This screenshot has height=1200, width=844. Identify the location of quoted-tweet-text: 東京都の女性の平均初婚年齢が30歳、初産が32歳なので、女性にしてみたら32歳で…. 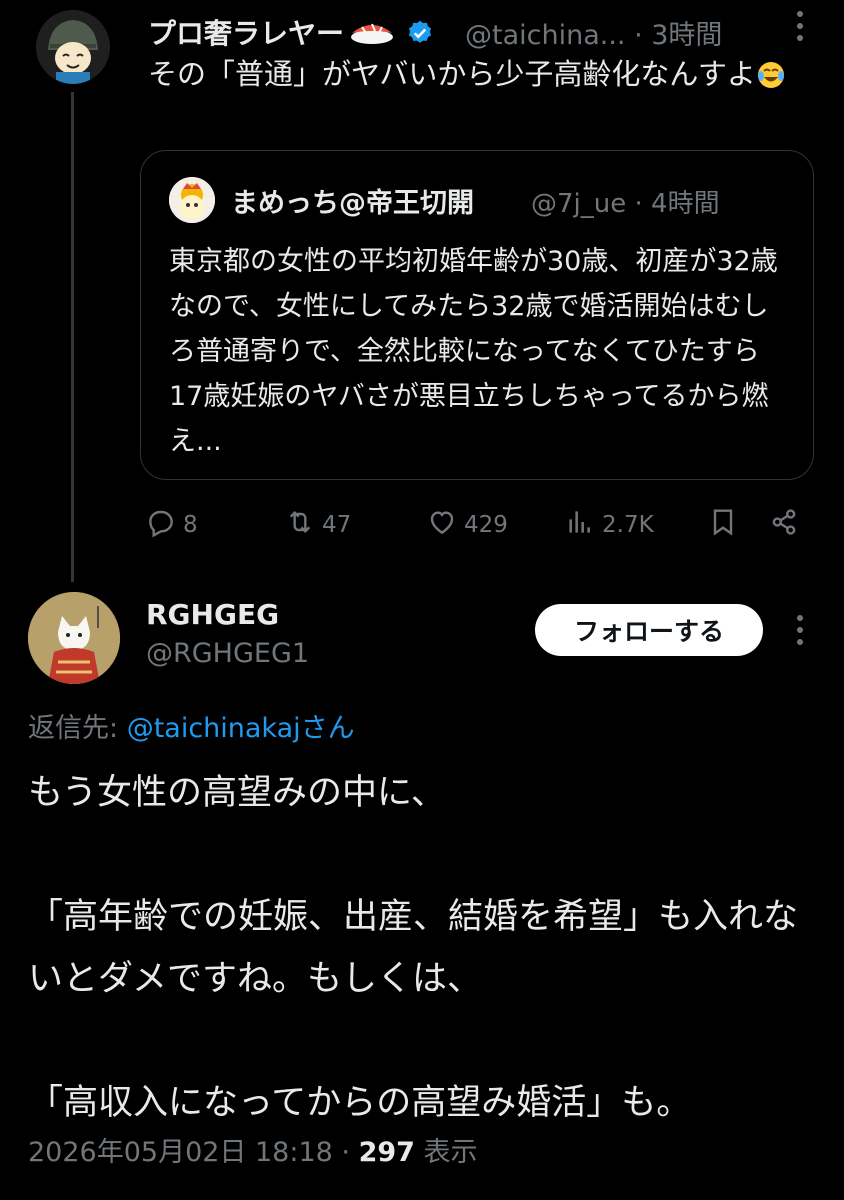
(473, 351).